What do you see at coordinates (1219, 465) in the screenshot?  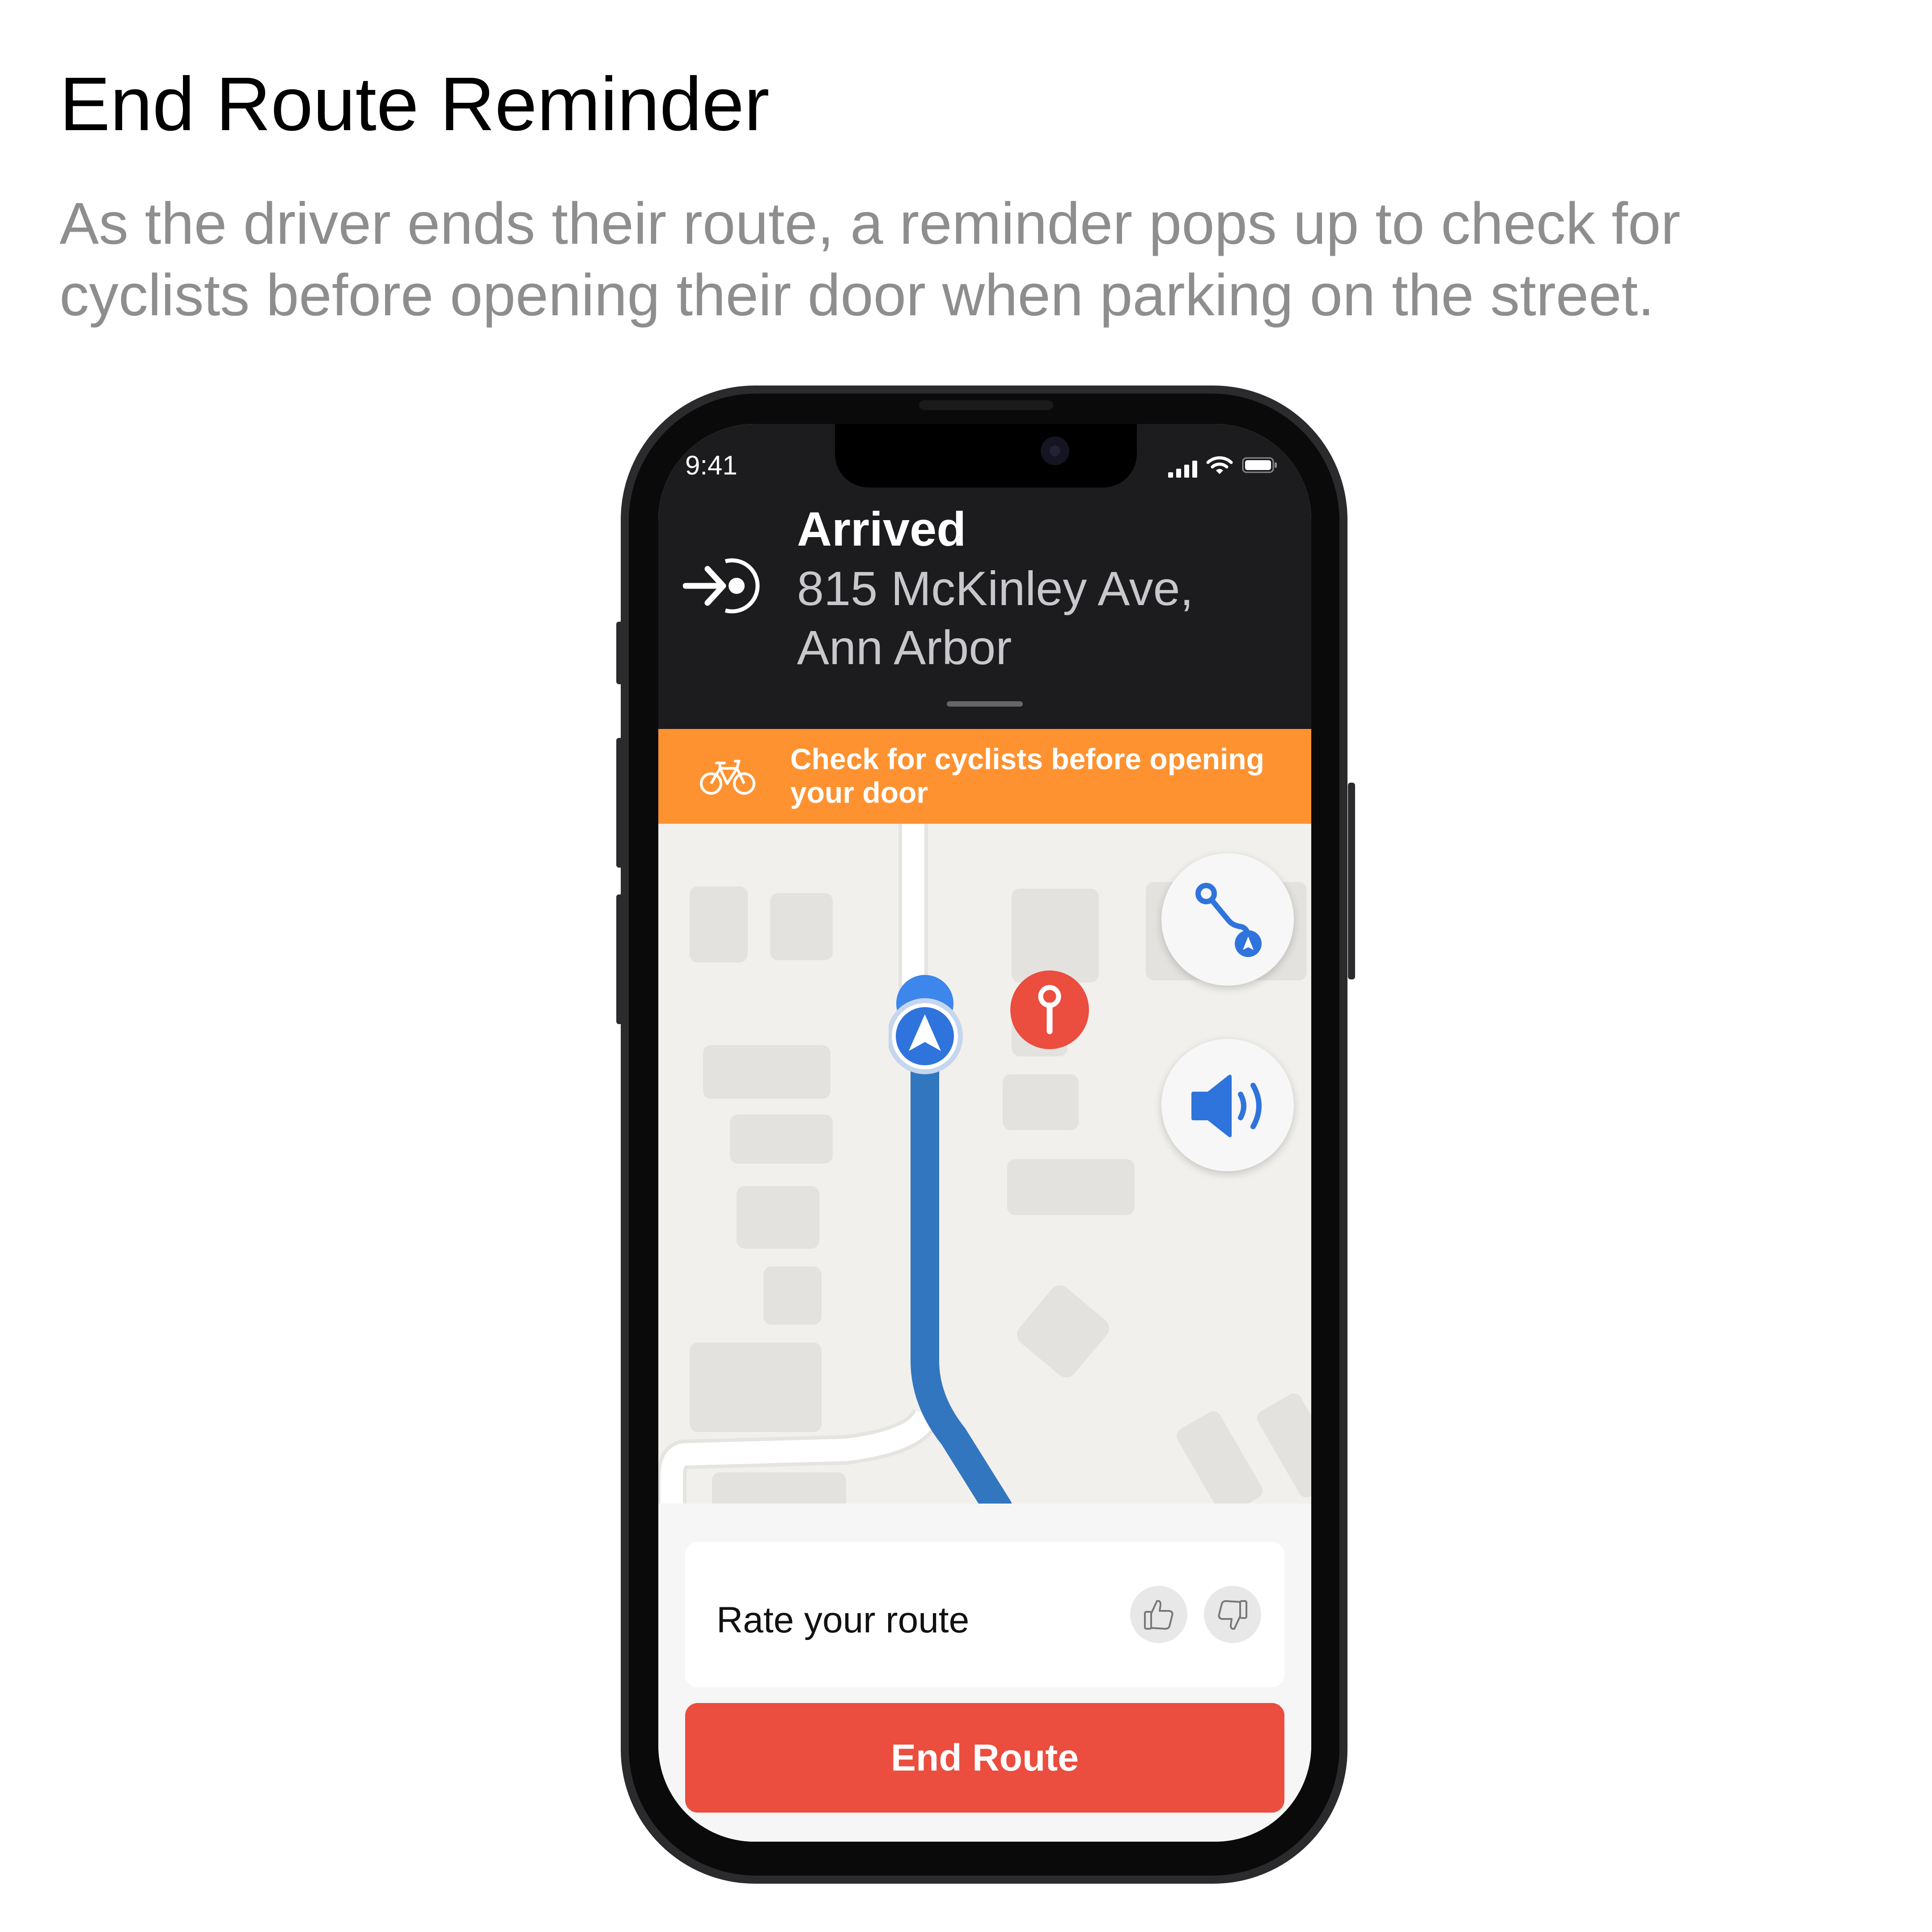 I see `wifi-icon` at bounding box center [1219, 465].